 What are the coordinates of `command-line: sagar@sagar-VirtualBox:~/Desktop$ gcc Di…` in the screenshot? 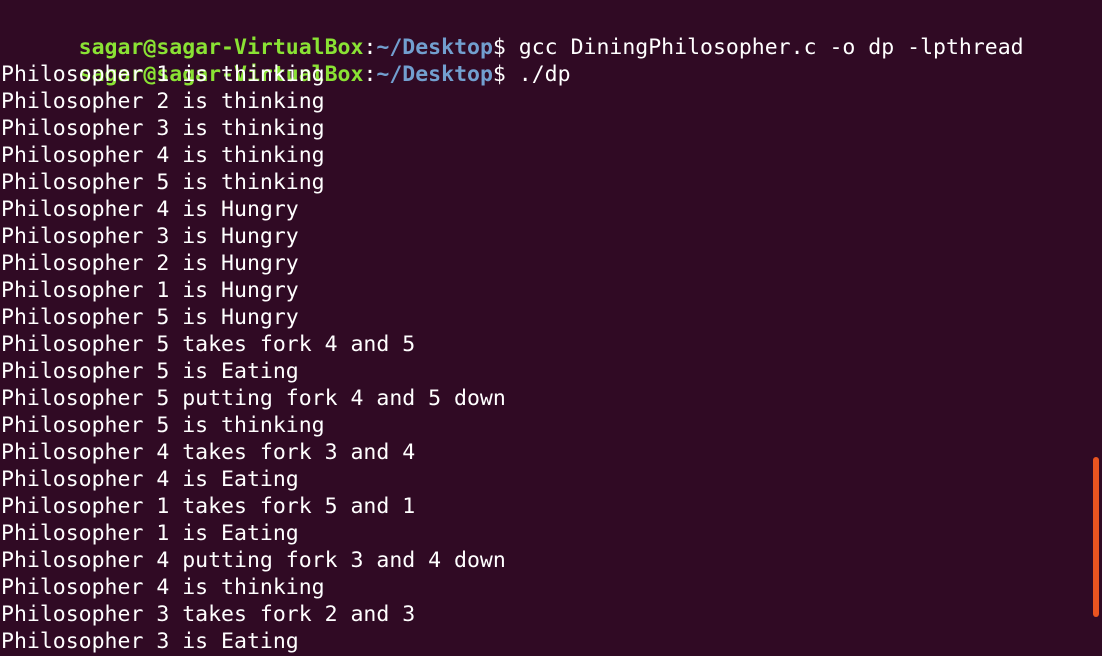 It's located at (512, 33).